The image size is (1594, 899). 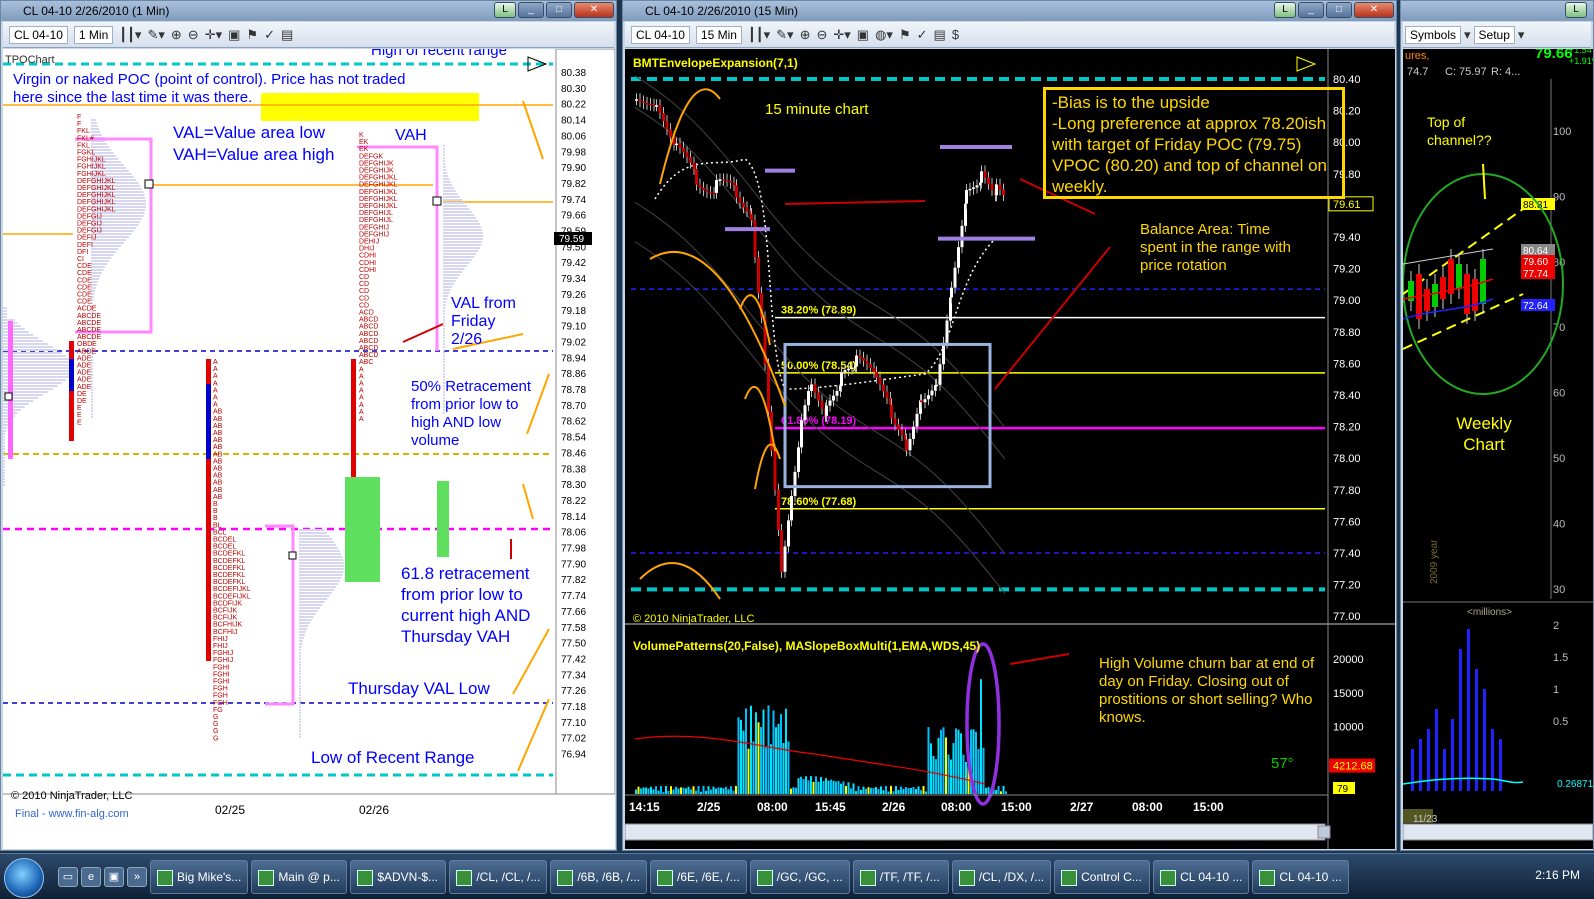 What do you see at coordinates (884, 35) in the screenshot?
I see `globe-icon: ◍▾` at bounding box center [884, 35].